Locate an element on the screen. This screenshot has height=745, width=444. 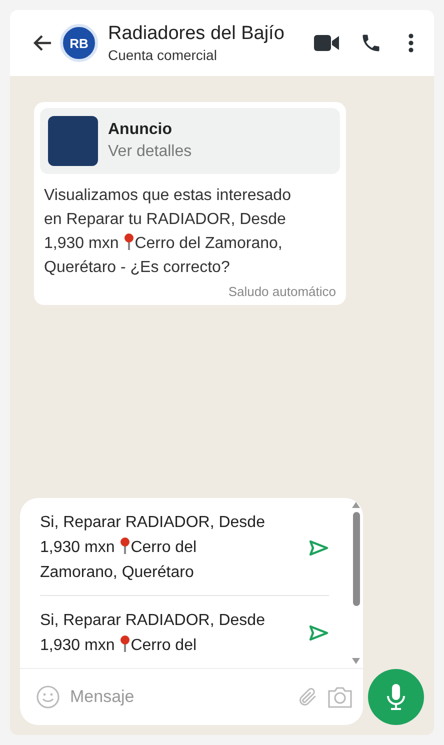
scroll-down-icon is located at coordinates (356, 661).